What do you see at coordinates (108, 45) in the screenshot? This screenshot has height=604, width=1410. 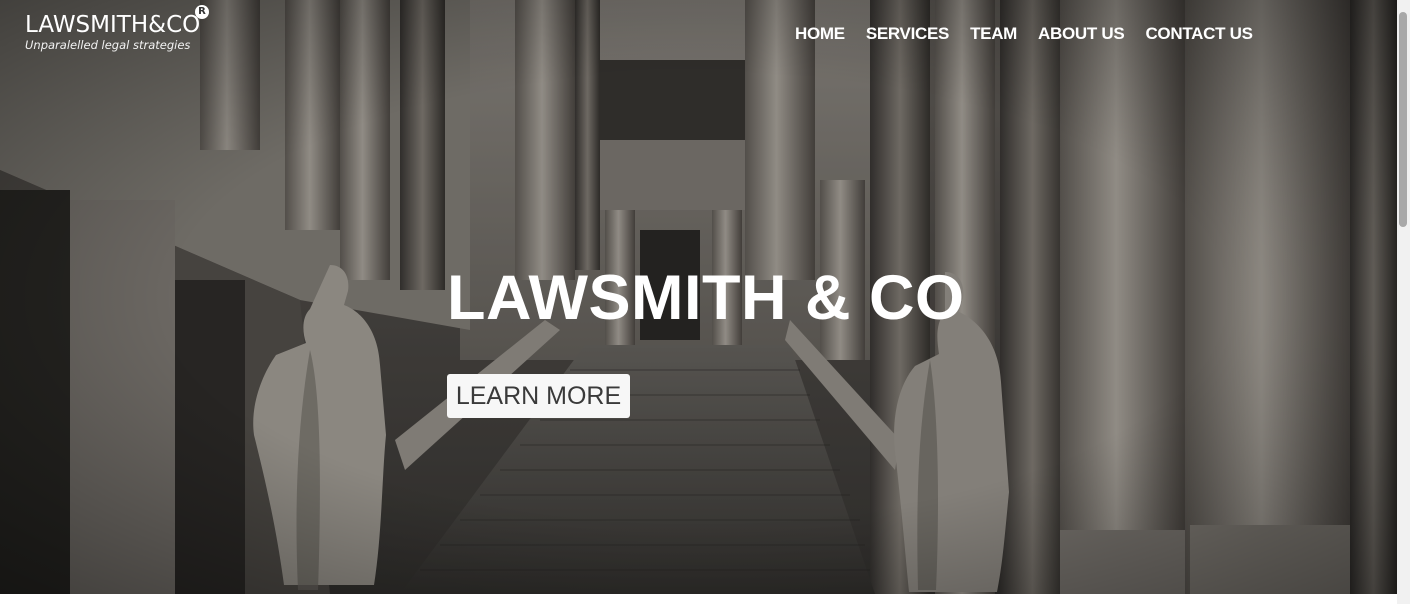 I see `brand-tagline: Unparalelled legal strategies` at bounding box center [108, 45].